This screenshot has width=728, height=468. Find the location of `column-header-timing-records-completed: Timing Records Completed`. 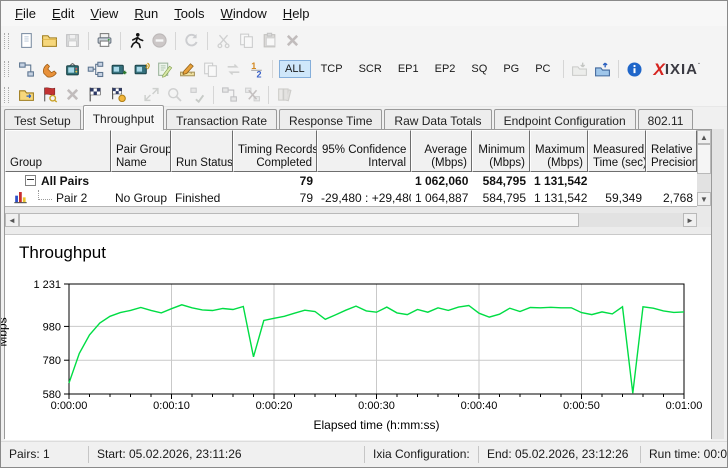

column-header-timing-records-completed: Timing Records Completed is located at coordinates (275, 151).